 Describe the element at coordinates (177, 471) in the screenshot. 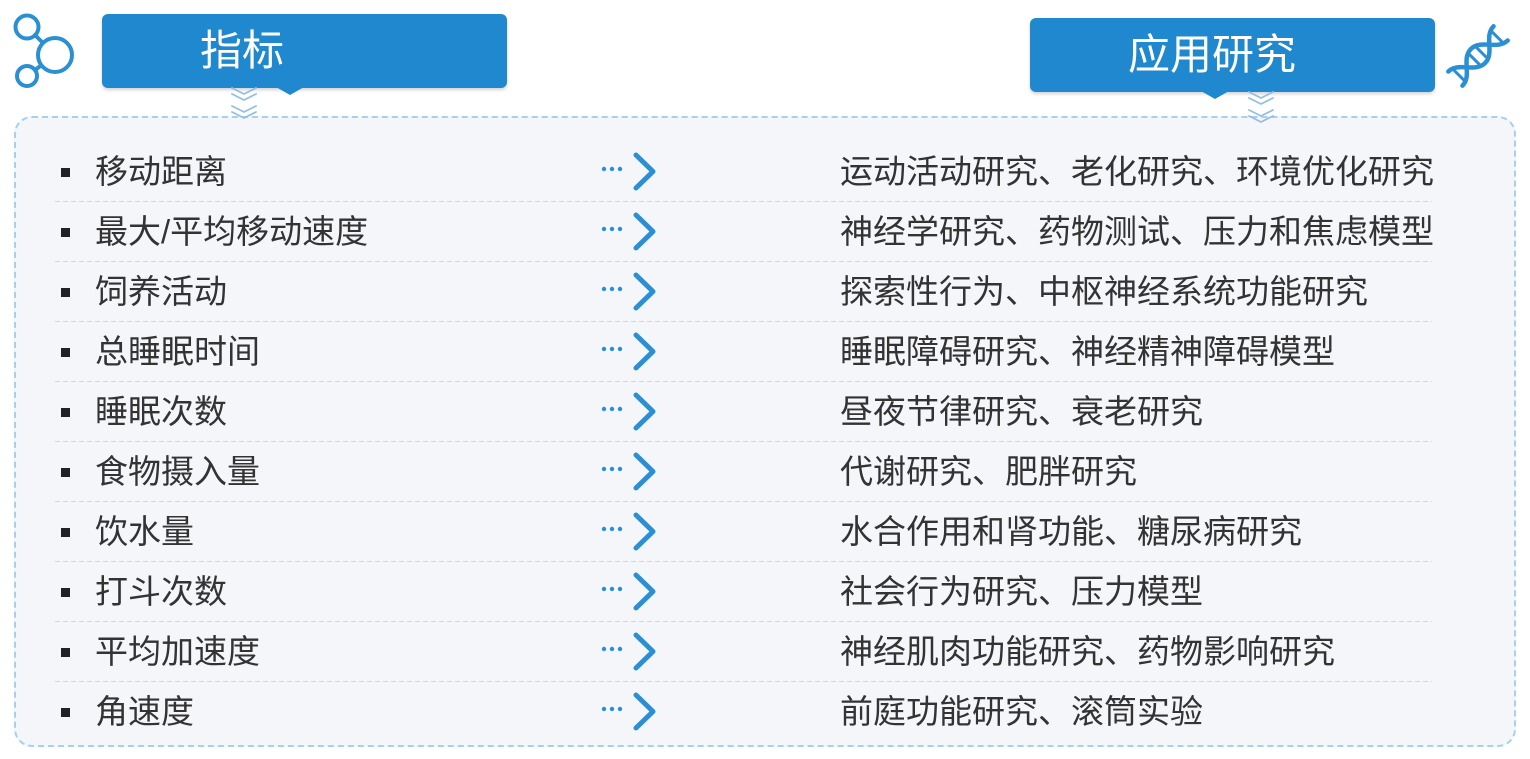

I see `metric-label: 食物摄入量` at that location.